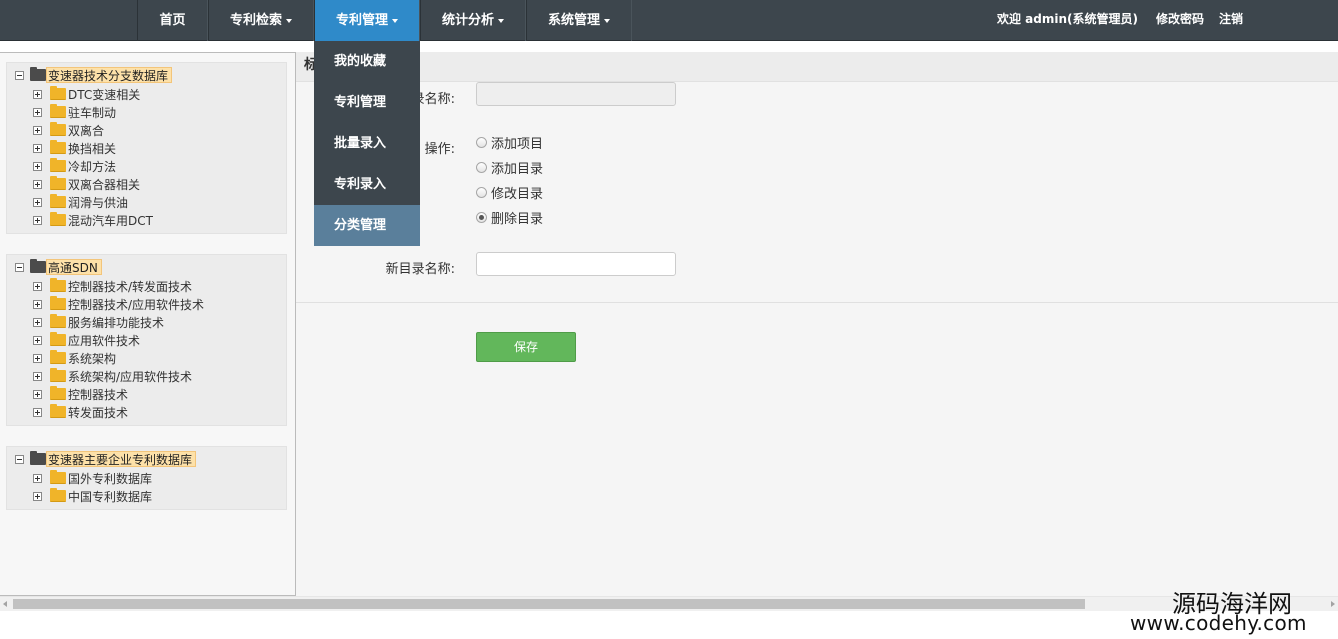  I want to click on radio-button-checked, so click(481, 217).